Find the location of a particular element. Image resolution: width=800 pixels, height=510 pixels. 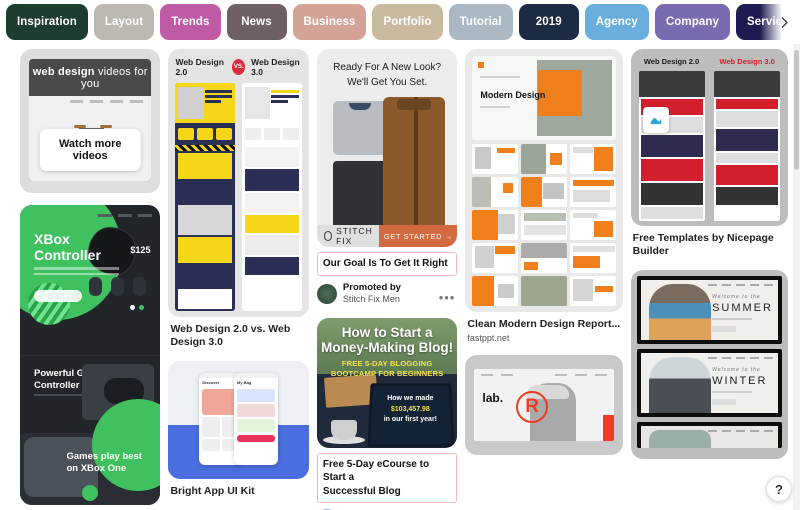

xbox-price: $125 is located at coordinates (140, 250).